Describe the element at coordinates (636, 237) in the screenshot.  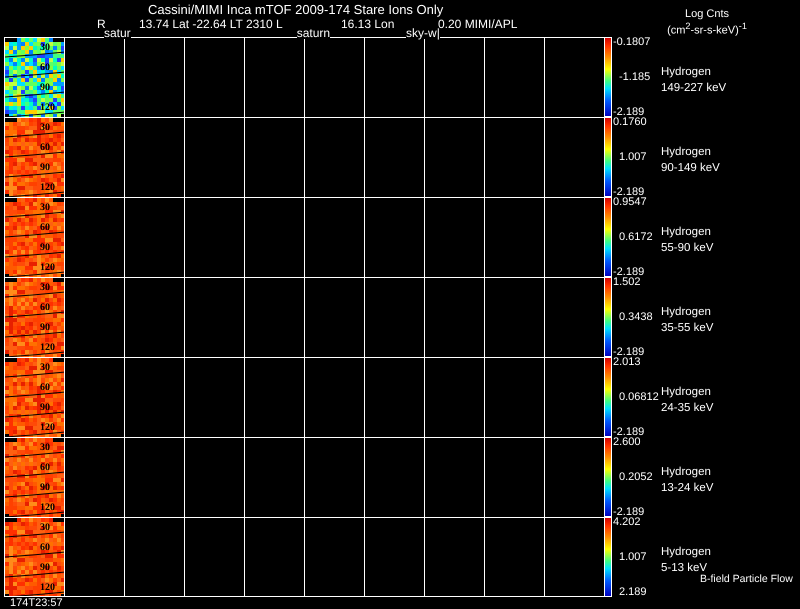
I see `scale-mid-value: 0.6172` at that location.